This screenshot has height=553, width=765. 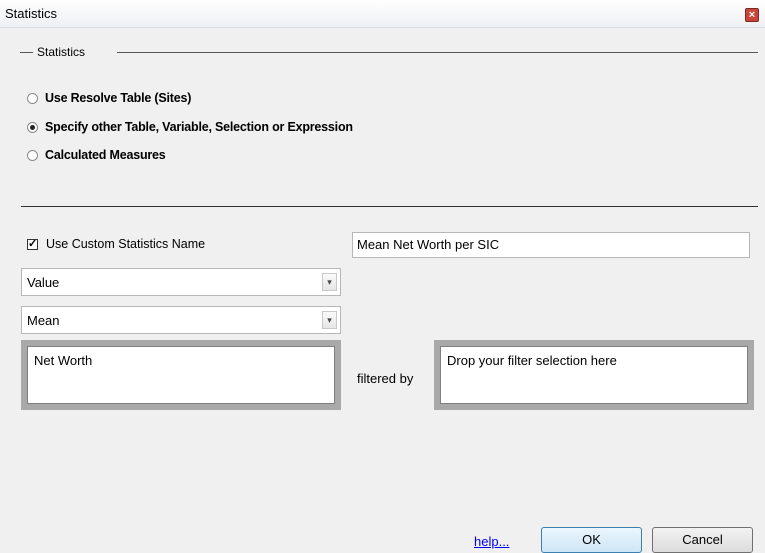 What do you see at coordinates (43, 282) in the screenshot?
I see `select-value: Value` at bounding box center [43, 282].